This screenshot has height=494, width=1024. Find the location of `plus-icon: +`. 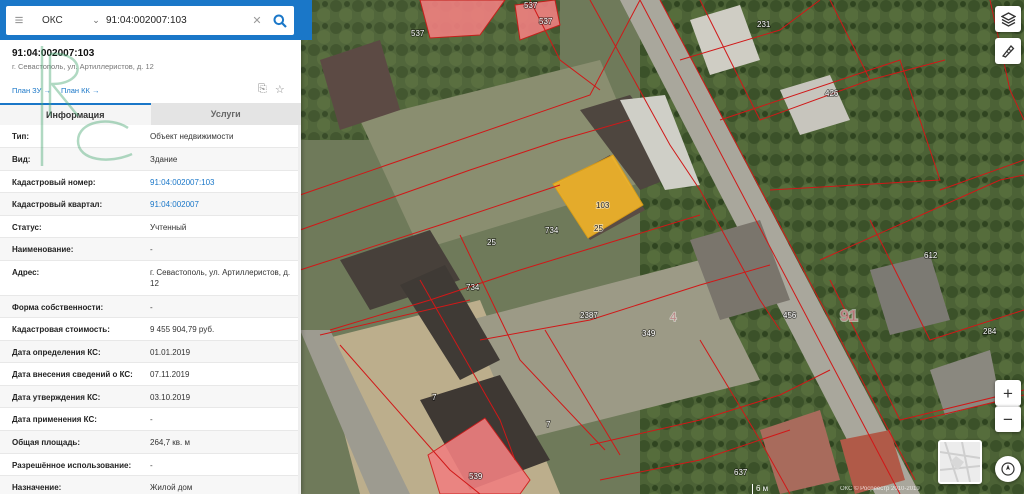

plus-icon: + is located at coordinates (1008, 393).